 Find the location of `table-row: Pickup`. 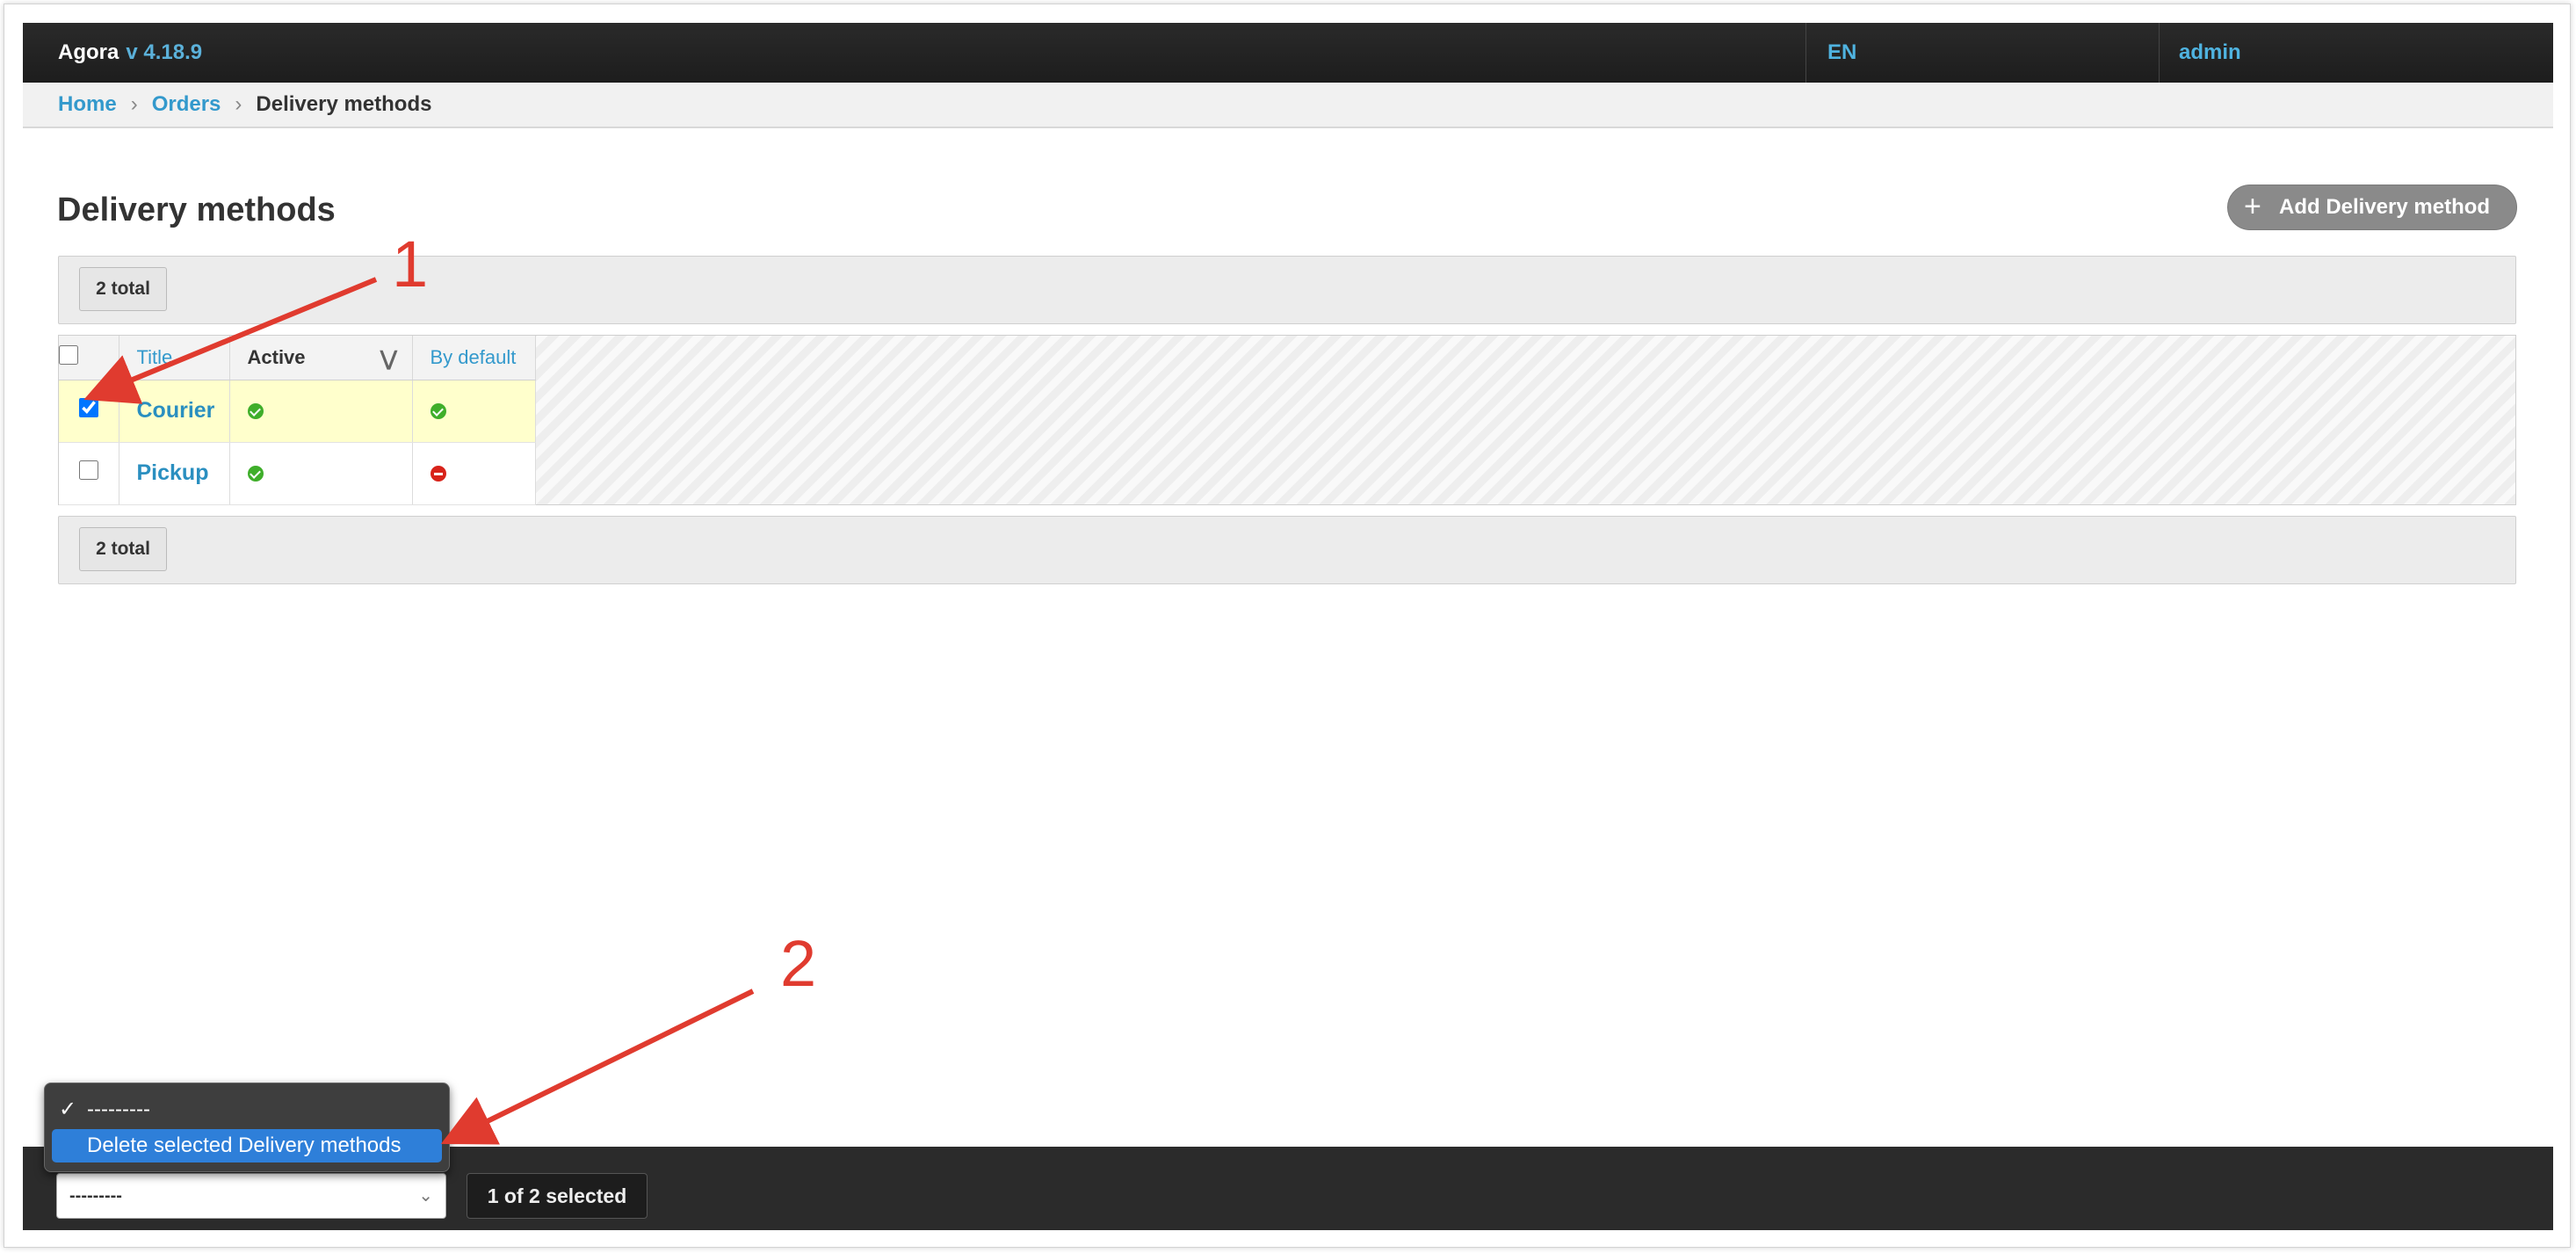

table-row: Pickup is located at coordinates (297, 473).